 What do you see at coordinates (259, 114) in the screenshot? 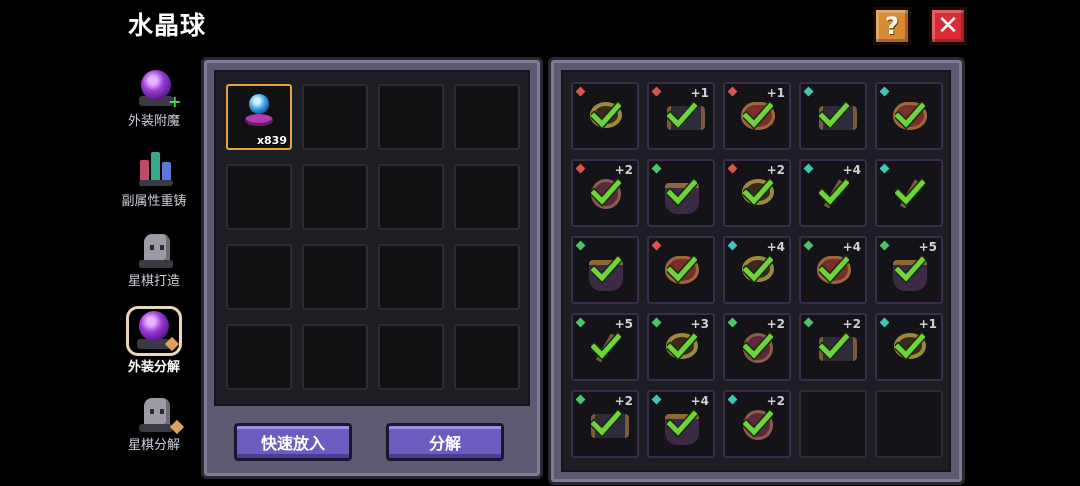
I see `crystal-ball-icon` at bounding box center [259, 114].